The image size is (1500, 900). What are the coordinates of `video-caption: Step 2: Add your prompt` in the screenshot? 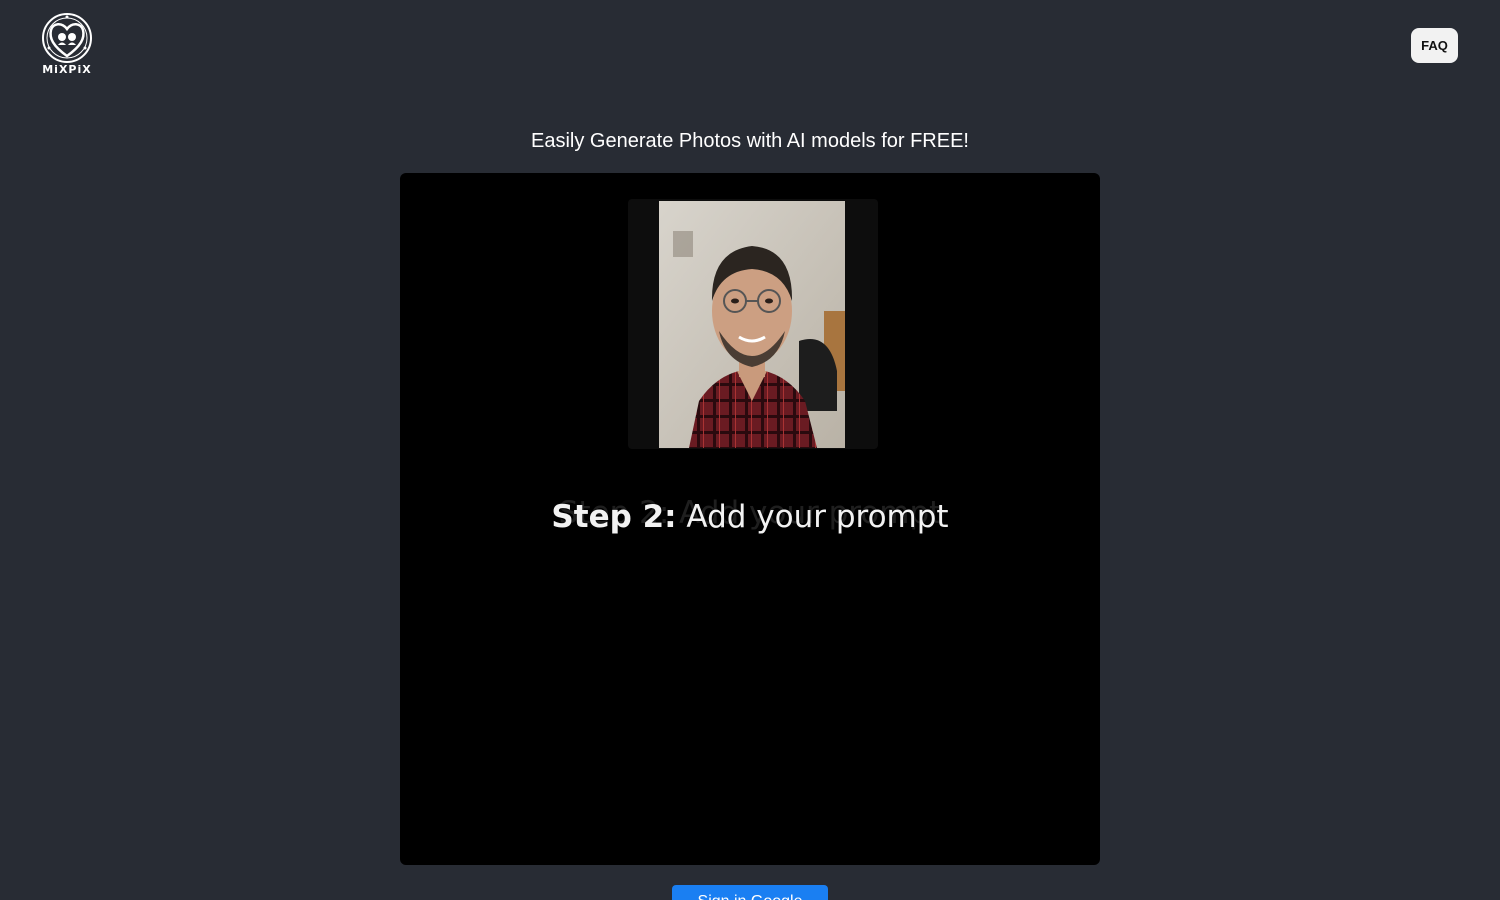 It's located at (750, 517).